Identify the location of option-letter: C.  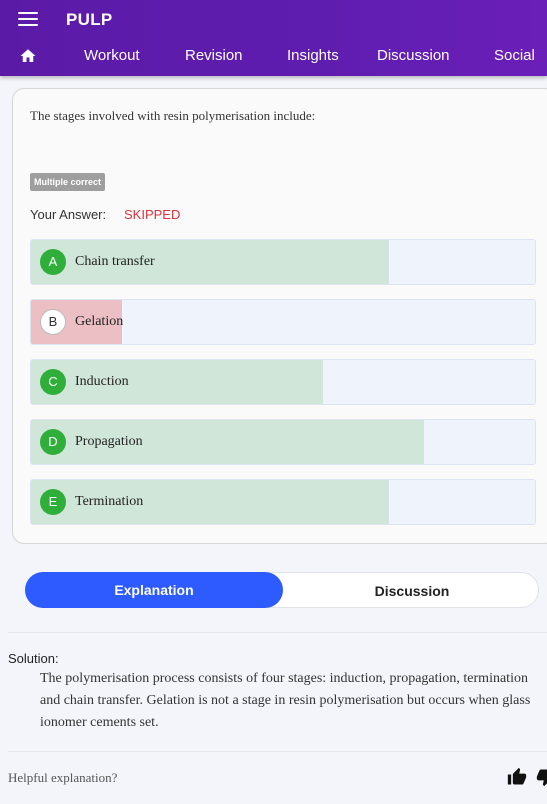
(53, 382).